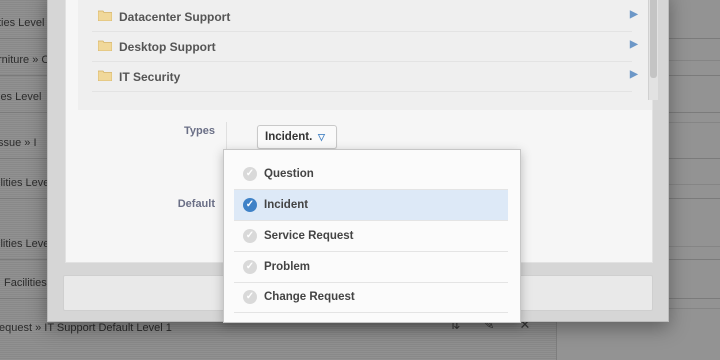 This screenshot has height=360, width=720. I want to click on category-item: IT Security ▶, so click(365, 77).